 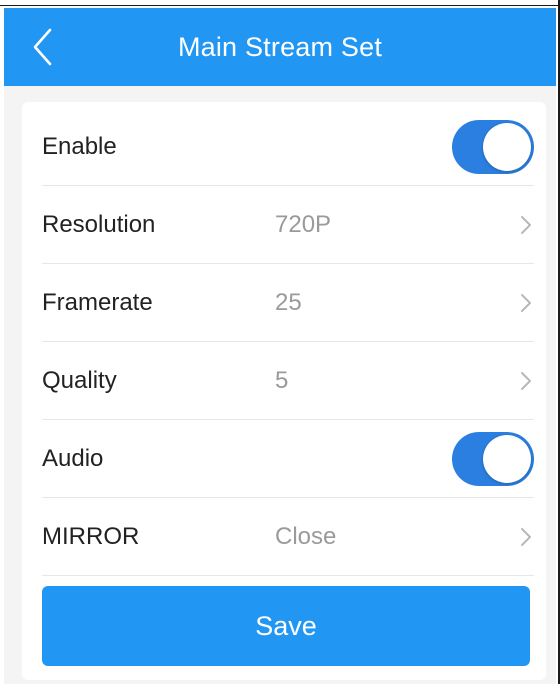 I want to click on header-bar: Main Stream Set, so click(x=280, y=47).